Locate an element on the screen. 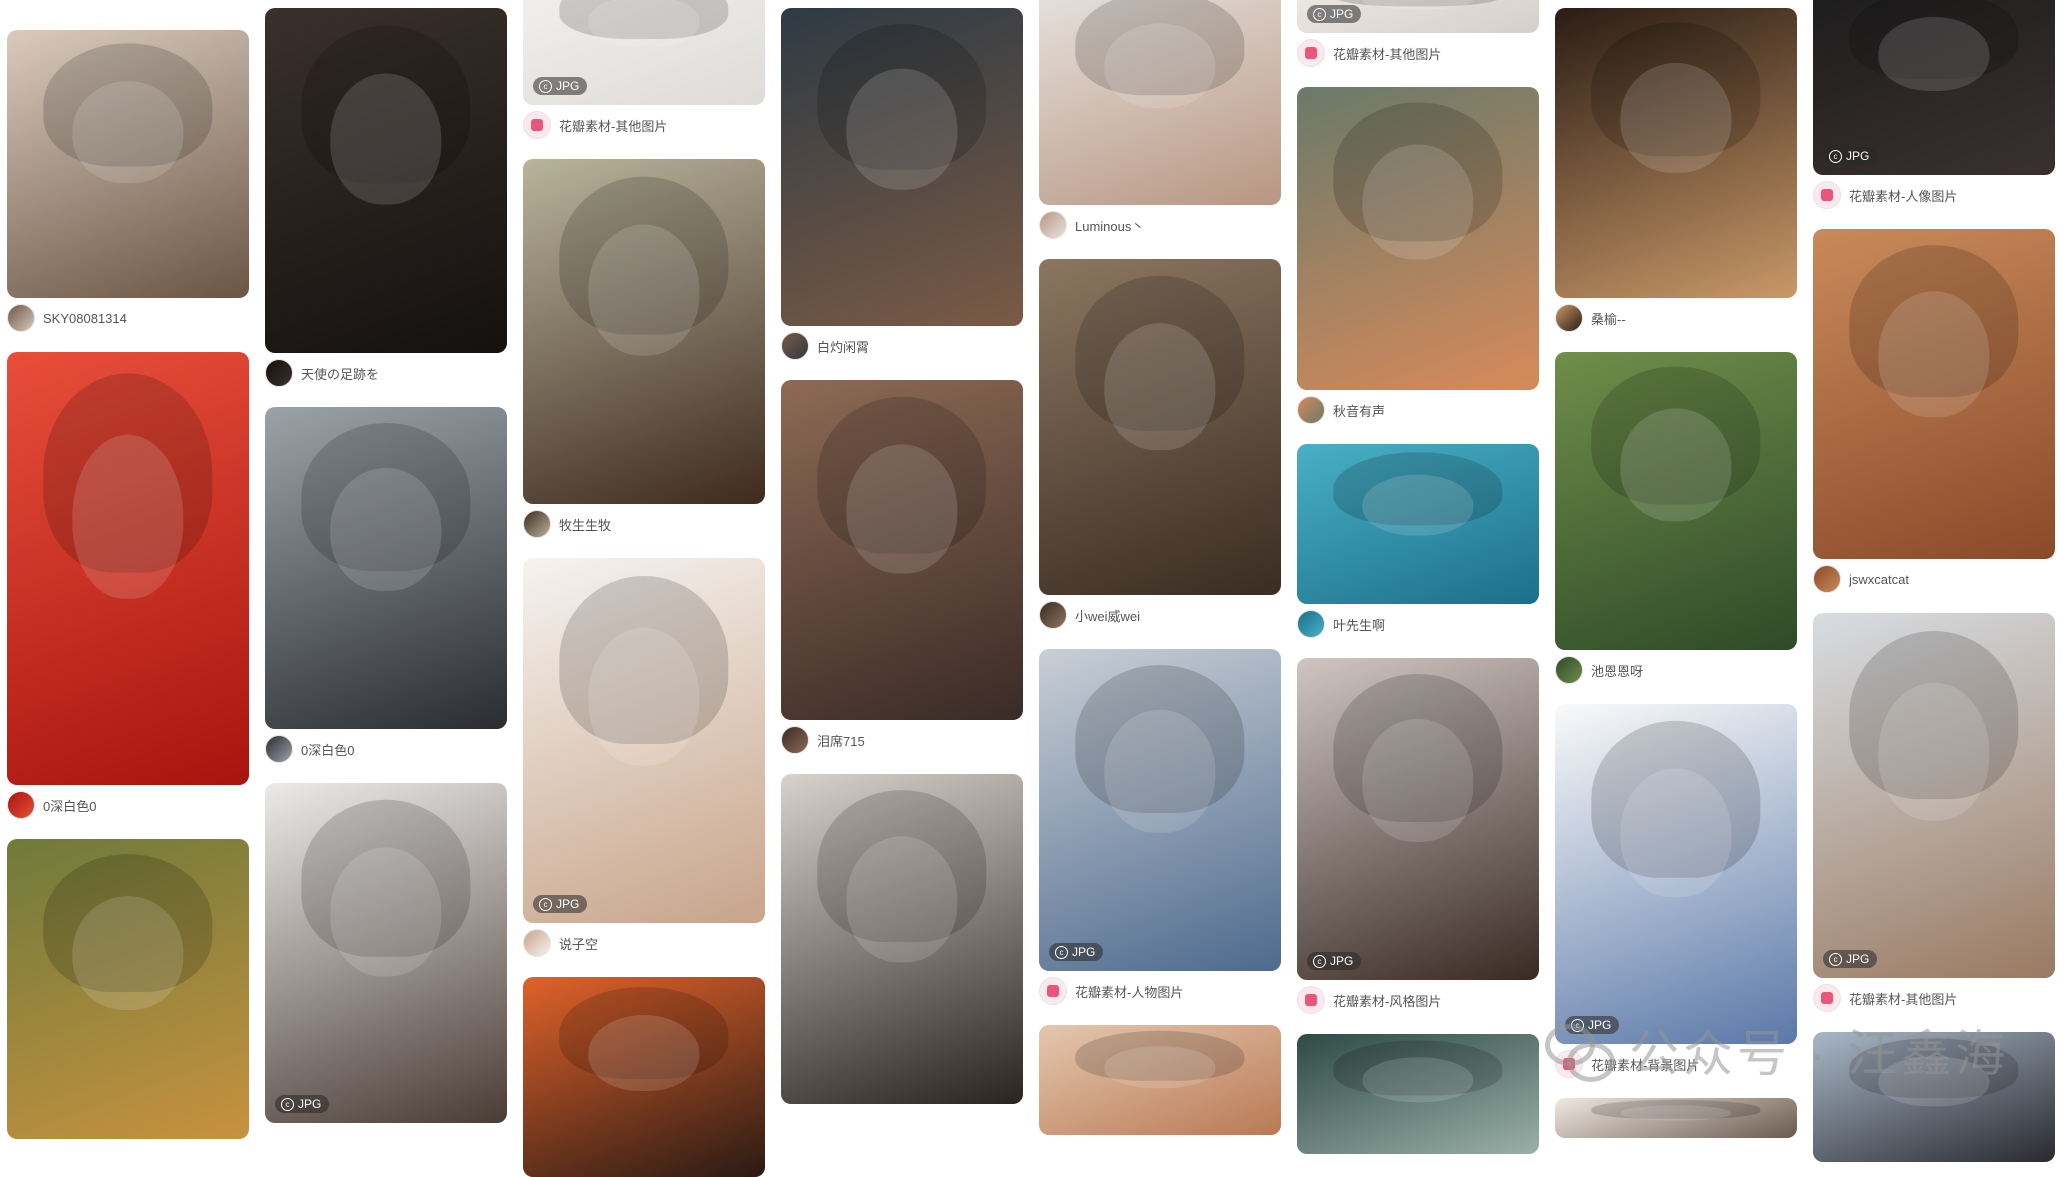 This screenshot has height=1177, width=2070. pin-card: SKY08081314 is located at coordinates (128, 181).